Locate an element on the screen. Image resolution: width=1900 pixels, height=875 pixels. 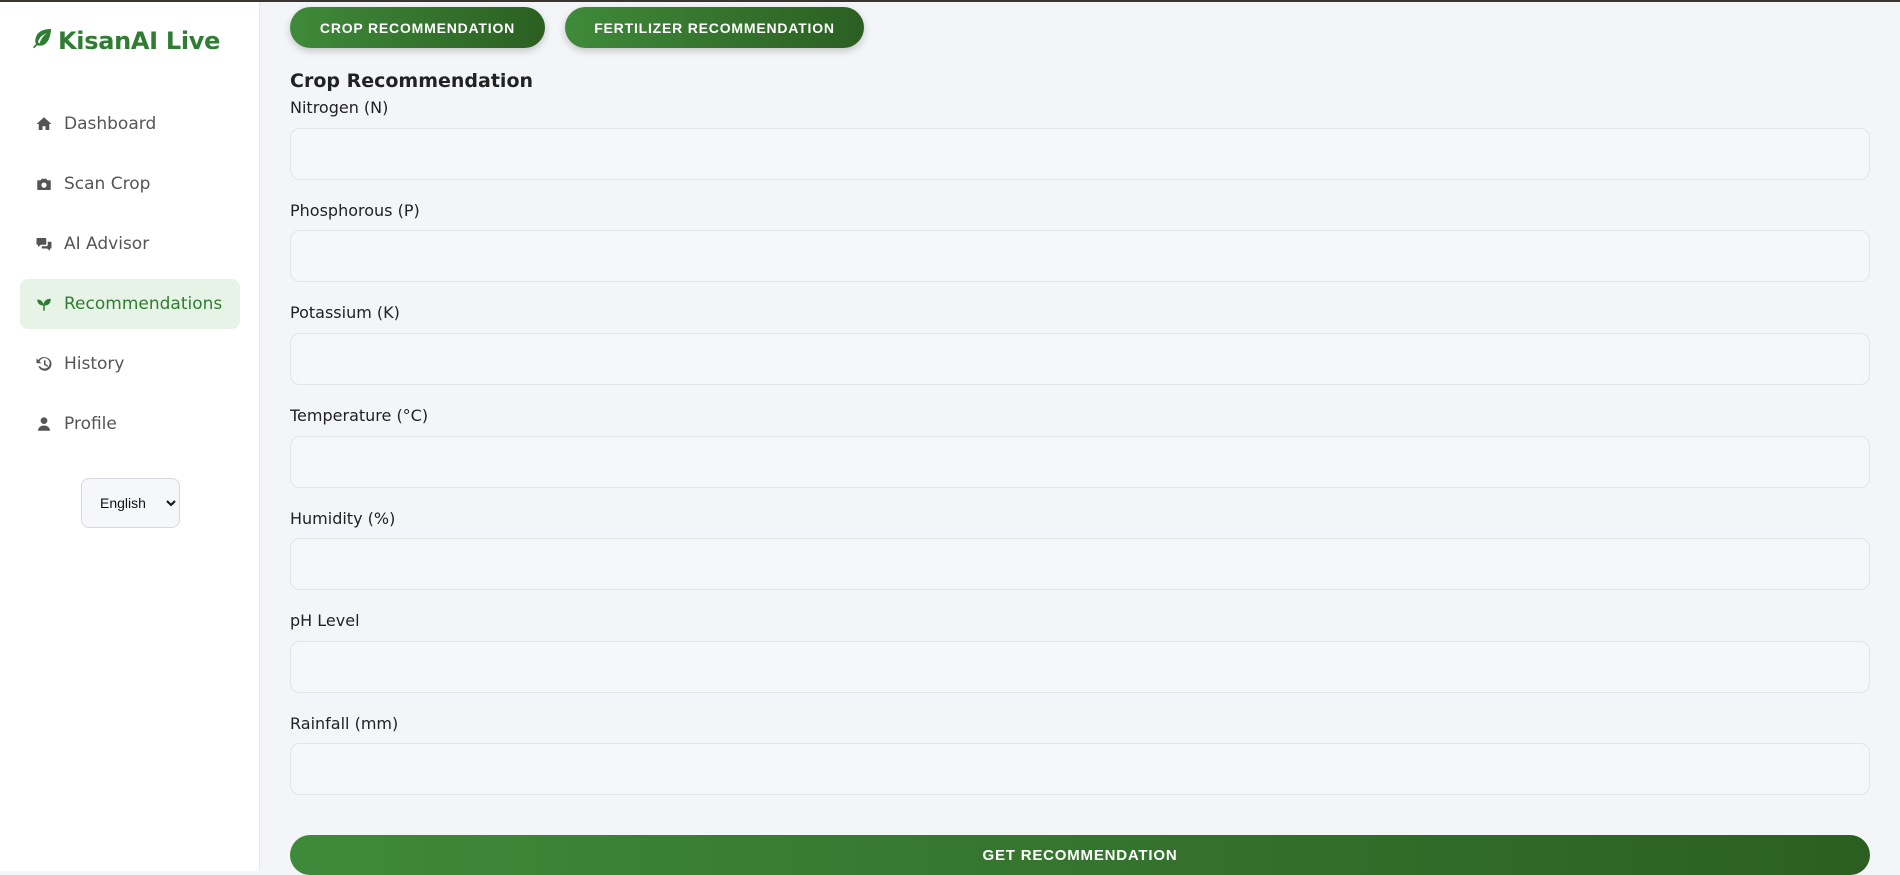
humidity-label: Humidity (%) is located at coordinates (343, 518).